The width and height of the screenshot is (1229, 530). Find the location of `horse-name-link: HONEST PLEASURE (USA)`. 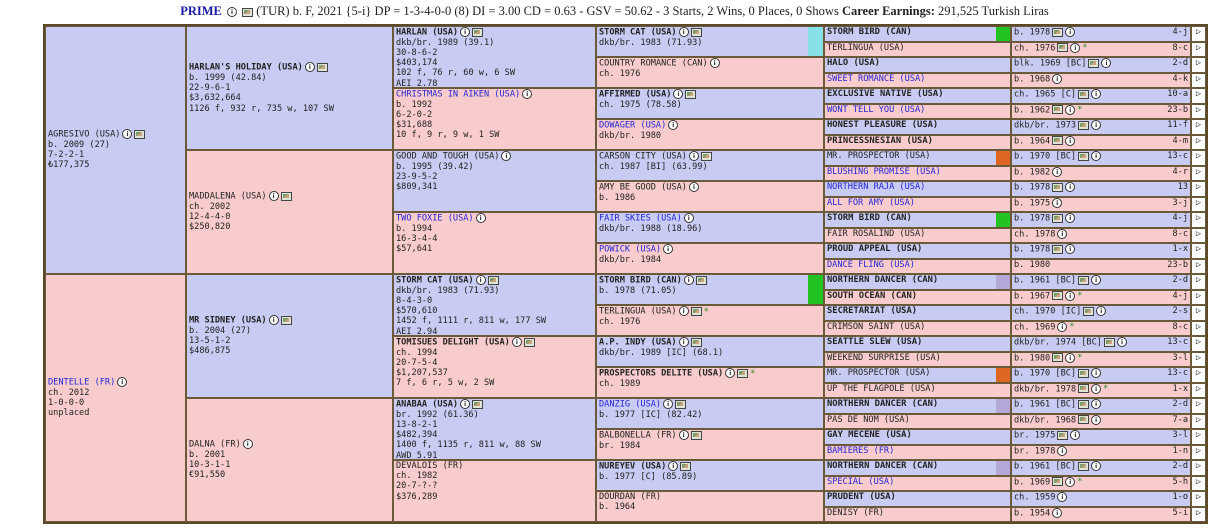

horse-name-link: HONEST PLEASURE (USA) is located at coordinates (882, 125).